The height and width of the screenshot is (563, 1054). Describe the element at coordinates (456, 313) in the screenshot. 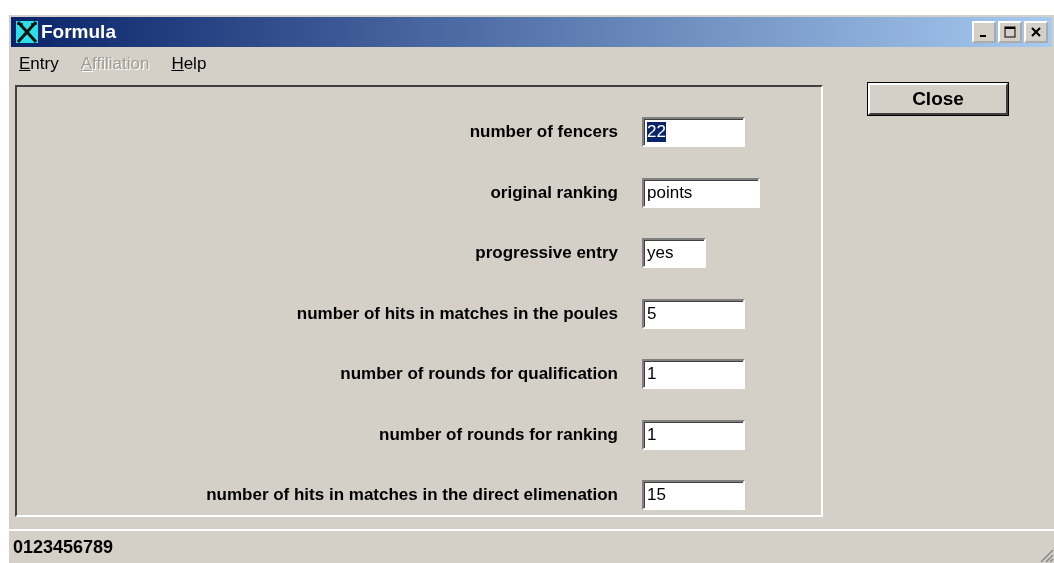

I see `field-label: number of hits in matches in the poules` at that location.